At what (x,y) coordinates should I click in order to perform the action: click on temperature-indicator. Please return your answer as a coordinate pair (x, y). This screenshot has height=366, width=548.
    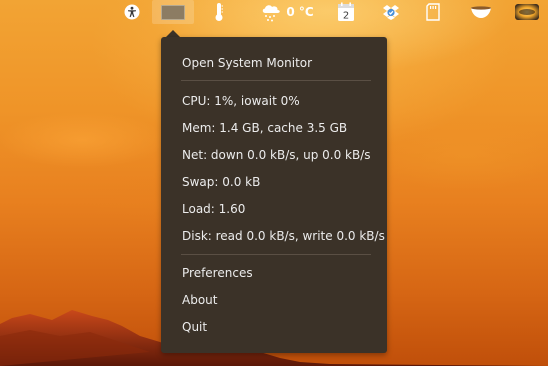
    Looking at the image, I should click on (219, 12).